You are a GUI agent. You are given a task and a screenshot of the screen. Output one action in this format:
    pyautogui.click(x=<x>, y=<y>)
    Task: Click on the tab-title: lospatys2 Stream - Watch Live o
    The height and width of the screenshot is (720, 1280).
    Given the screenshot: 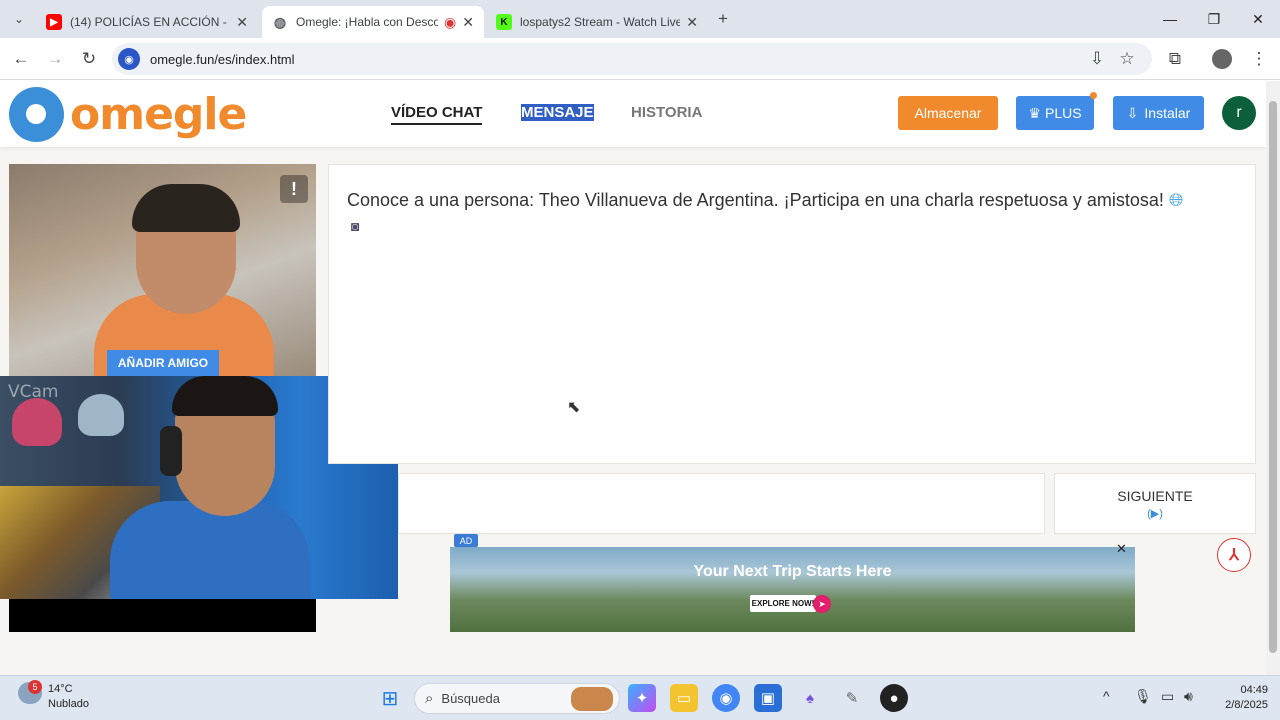 What is the action you would take?
    pyautogui.click(x=600, y=22)
    